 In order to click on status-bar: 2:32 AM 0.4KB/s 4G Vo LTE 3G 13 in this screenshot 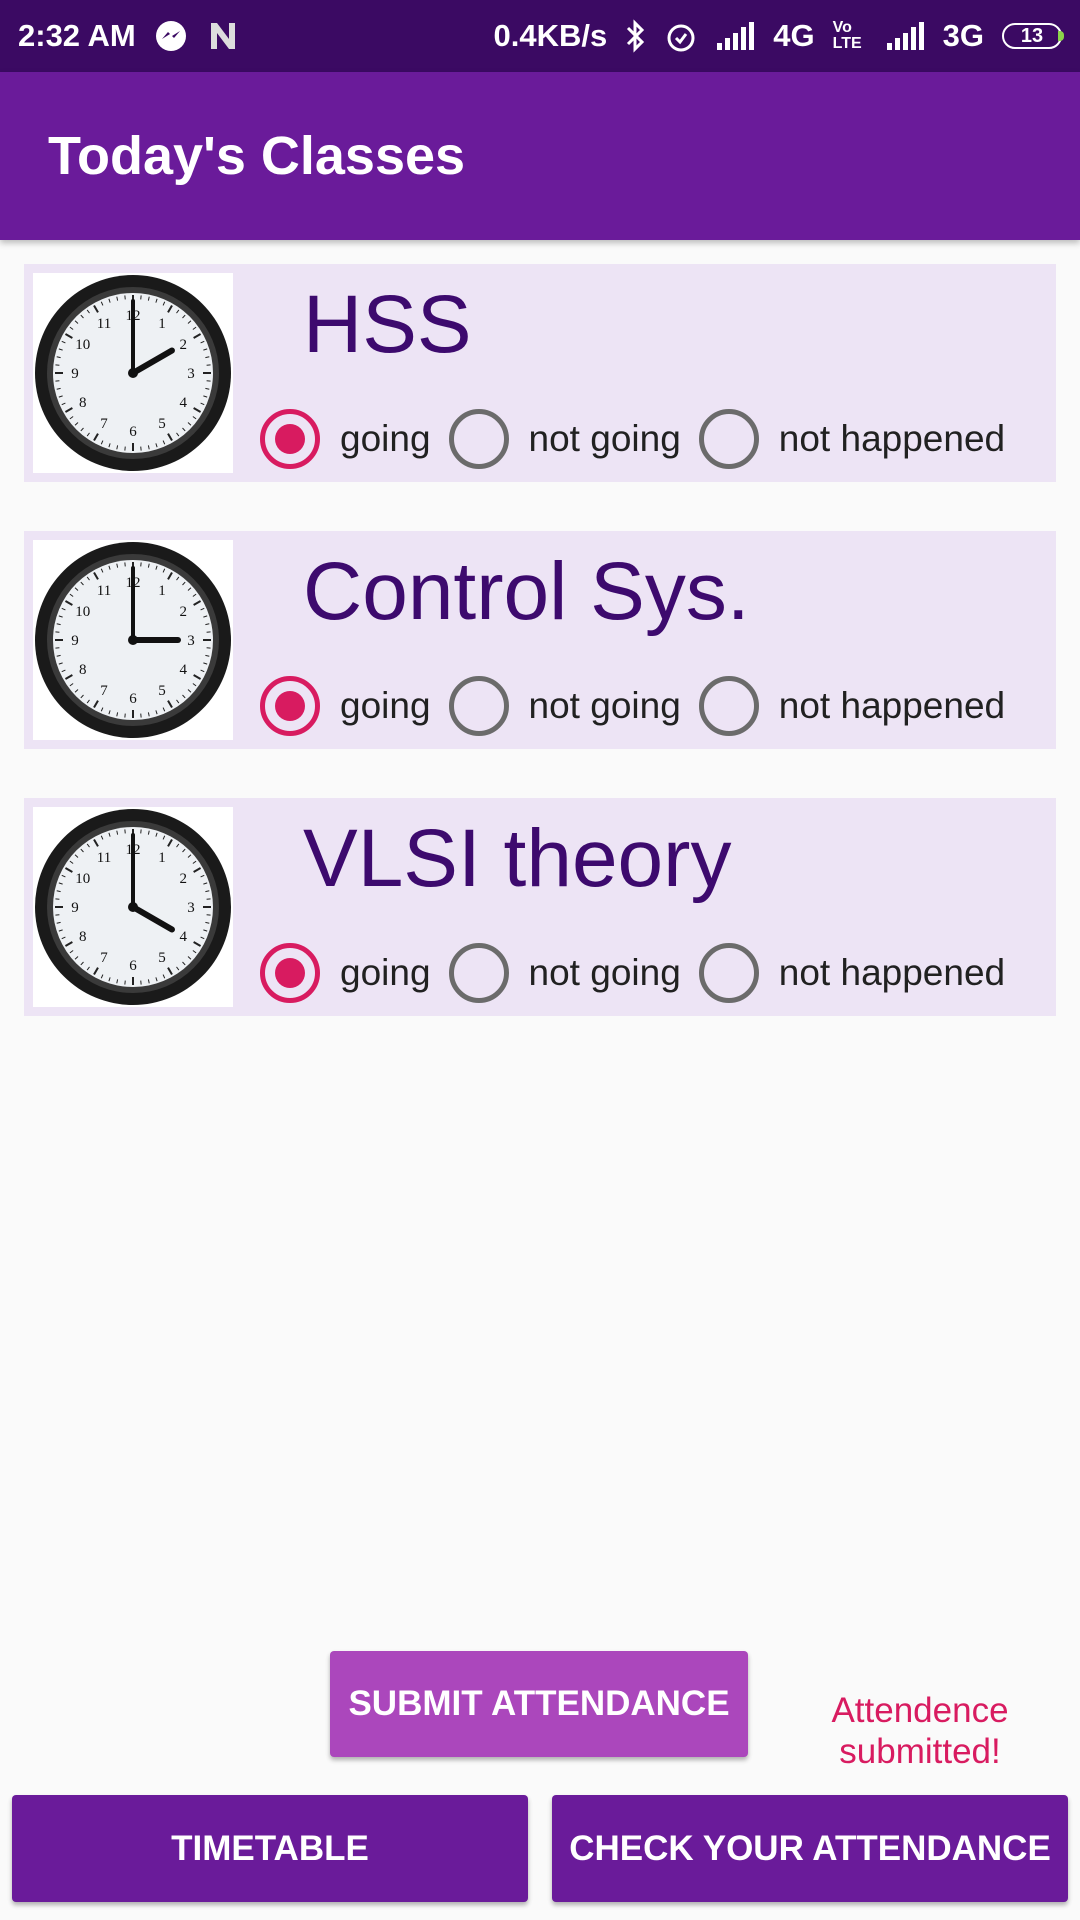, I will do `click(540, 36)`.